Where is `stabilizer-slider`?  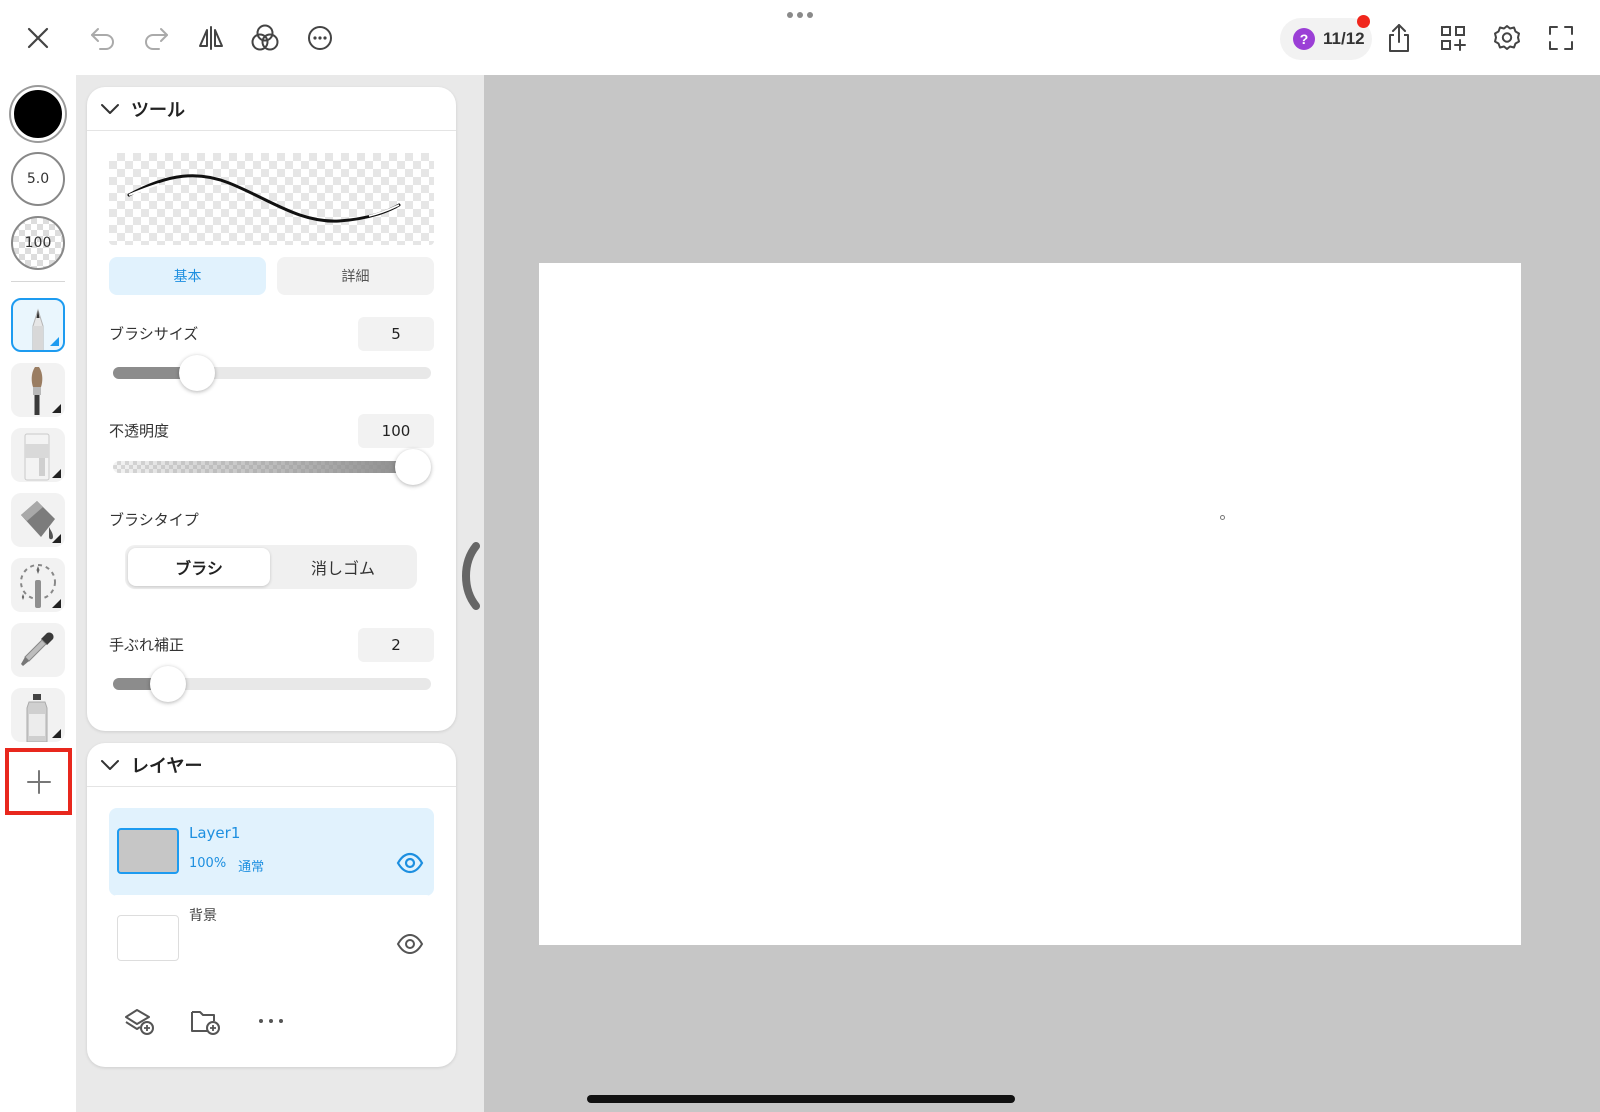
stabilizer-slider is located at coordinates (272, 684).